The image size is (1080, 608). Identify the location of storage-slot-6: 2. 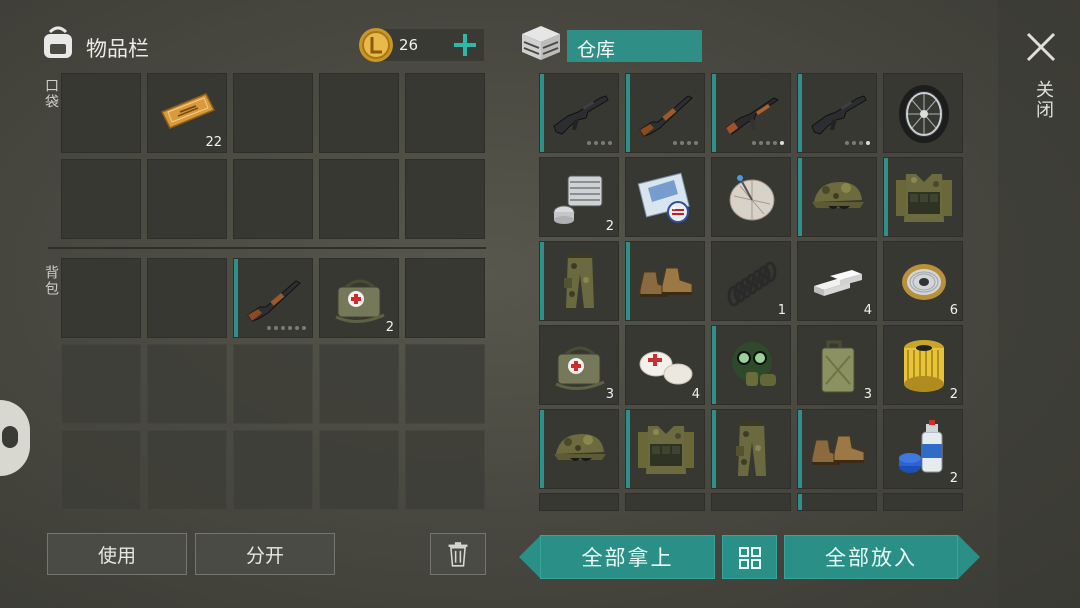
(579, 197).